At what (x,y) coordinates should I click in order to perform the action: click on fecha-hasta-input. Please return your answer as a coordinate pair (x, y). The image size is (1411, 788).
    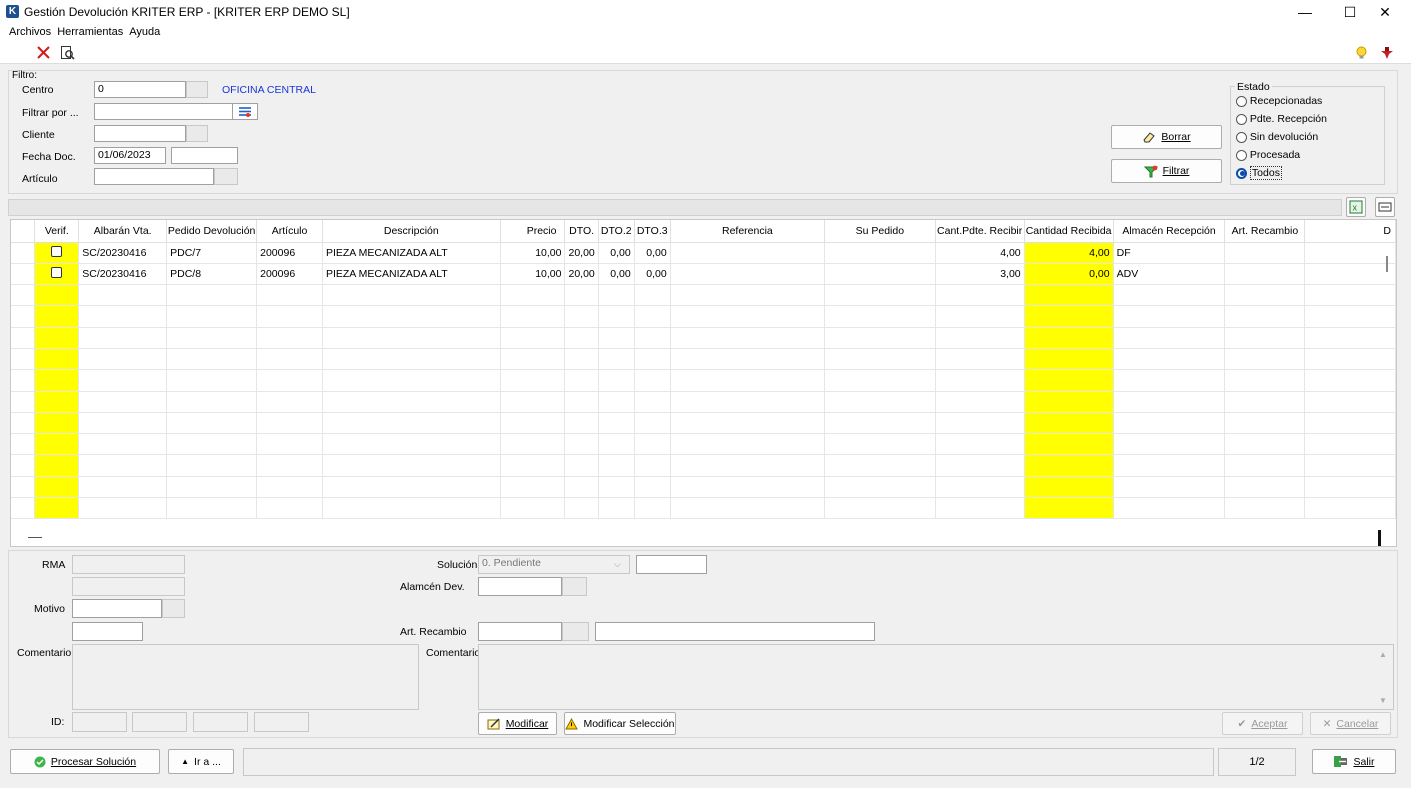
    Looking at the image, I should click on (204, 155).